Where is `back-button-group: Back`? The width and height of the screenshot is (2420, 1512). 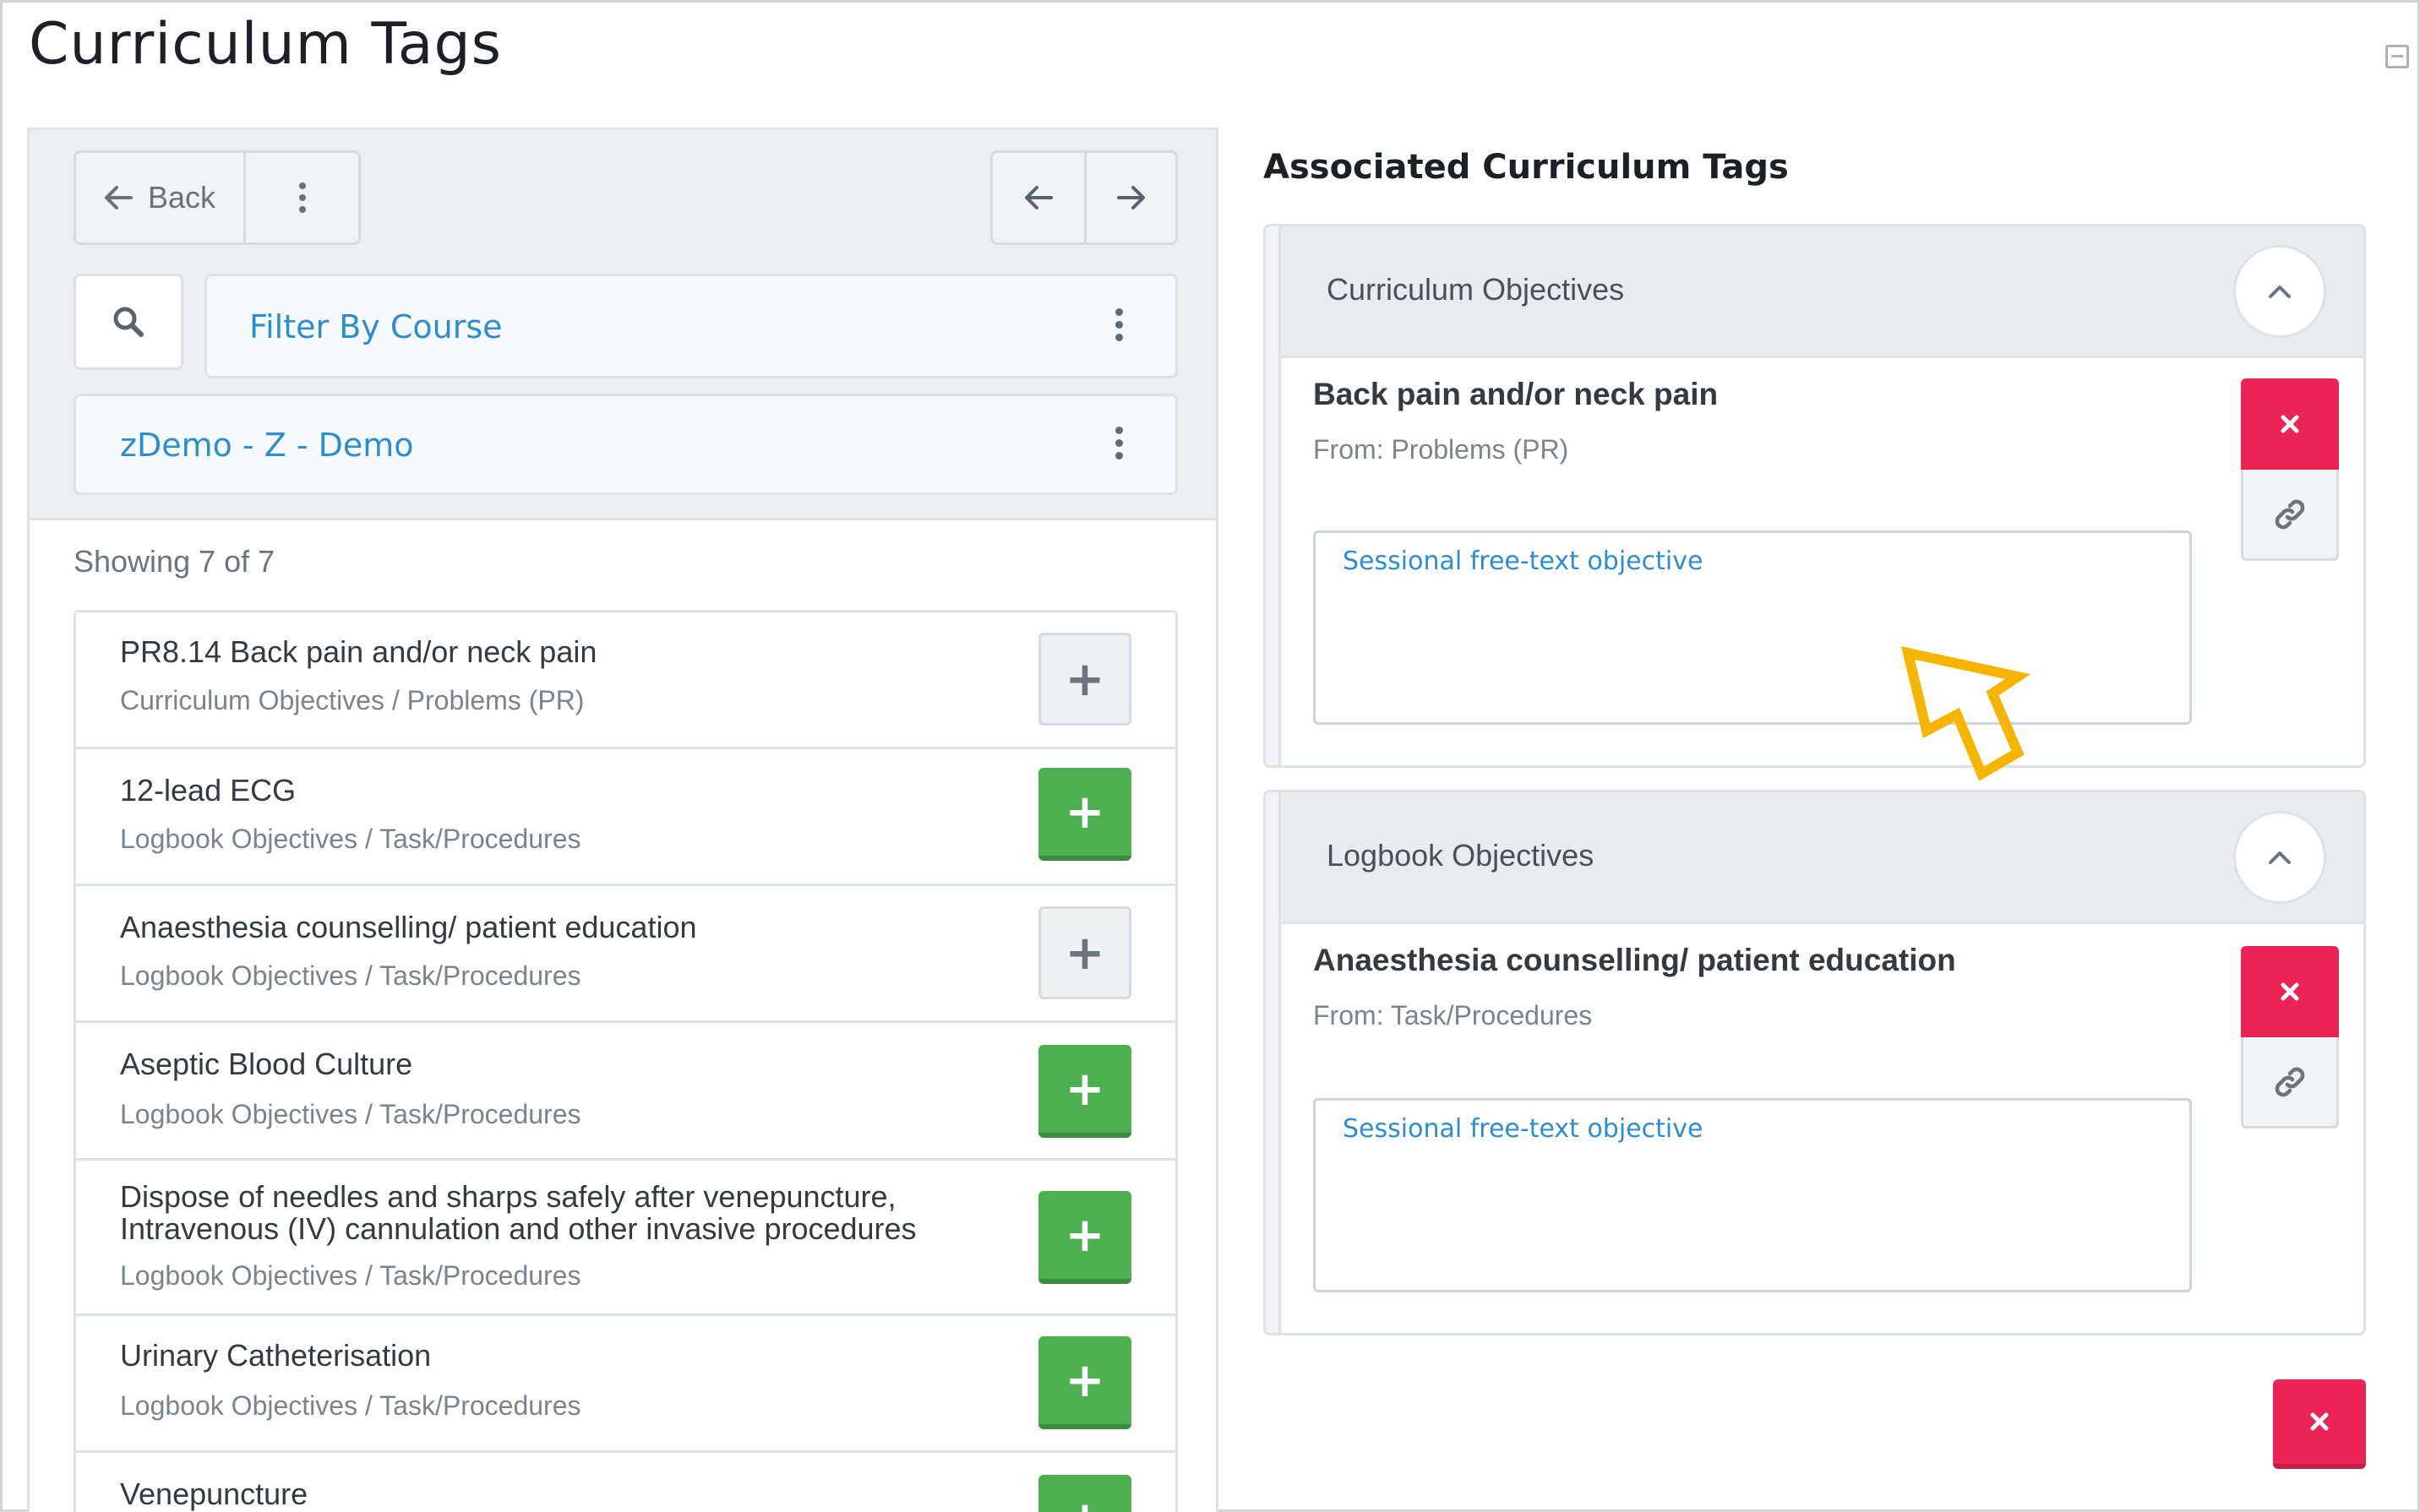
back-button-group: Back is located at coordinates (217, 198).